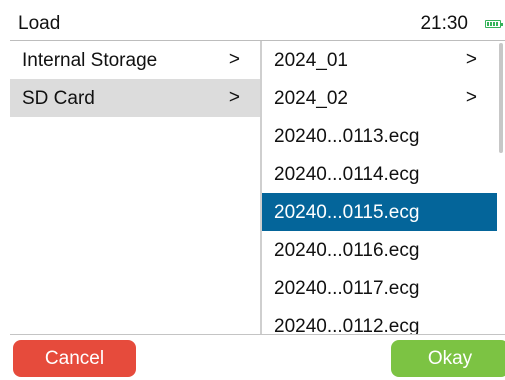 The height and width of the screenshot is (380, 505). Describe the element at coordinates (347, 325) in the screenshot. I see `file-label: 20240...0112.ecg` at that location.